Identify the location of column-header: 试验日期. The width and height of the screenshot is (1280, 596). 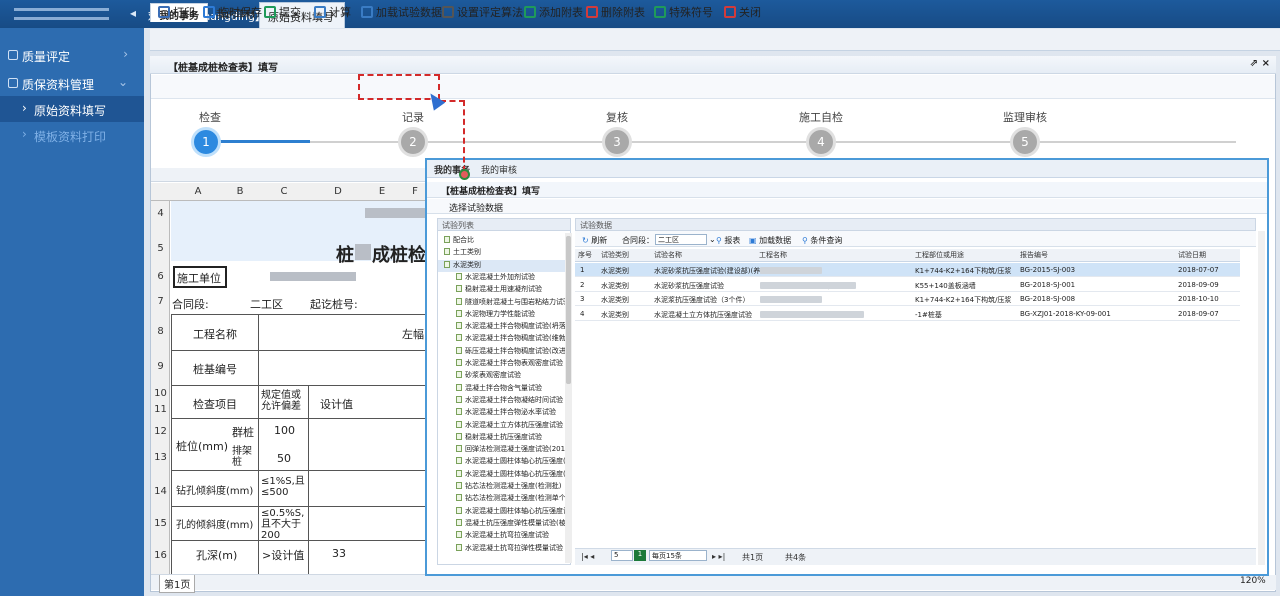
(1192, 255).